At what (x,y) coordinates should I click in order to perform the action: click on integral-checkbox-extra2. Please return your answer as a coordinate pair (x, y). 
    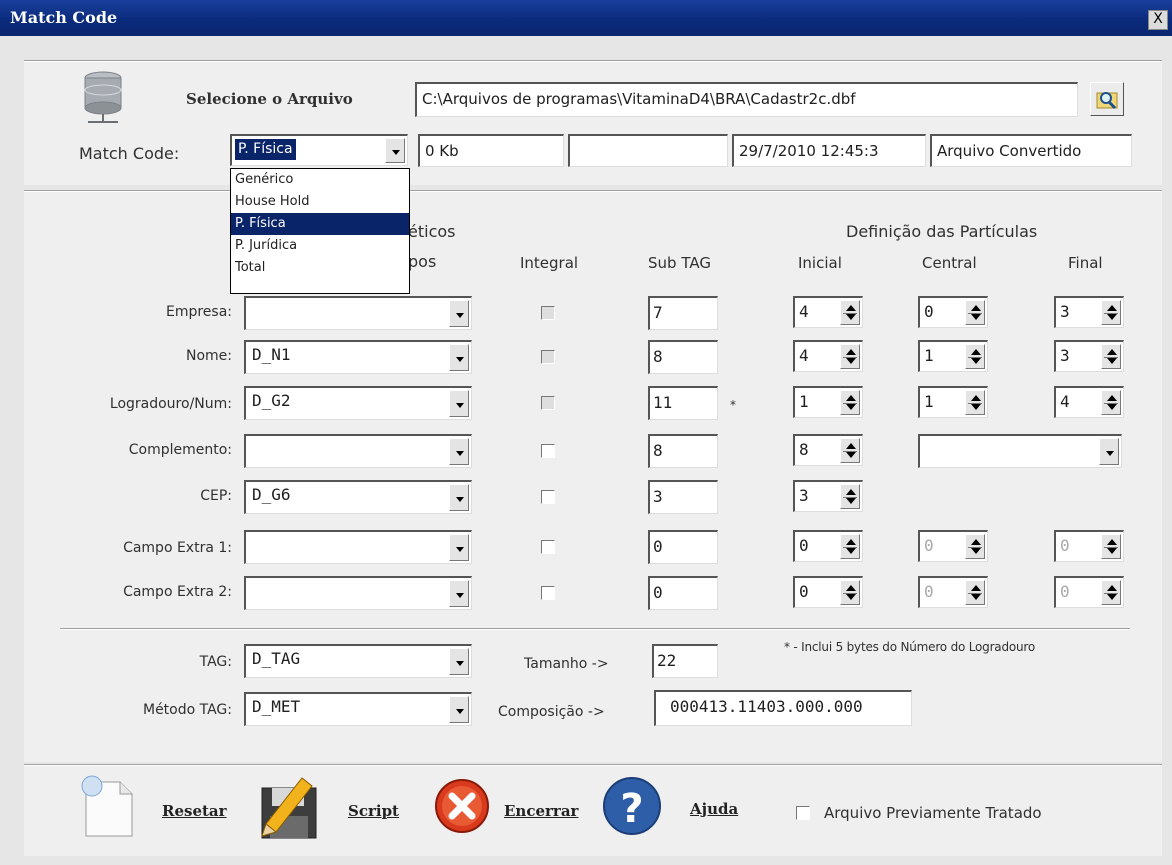
    Looking at the image, I should click on (548, 593).